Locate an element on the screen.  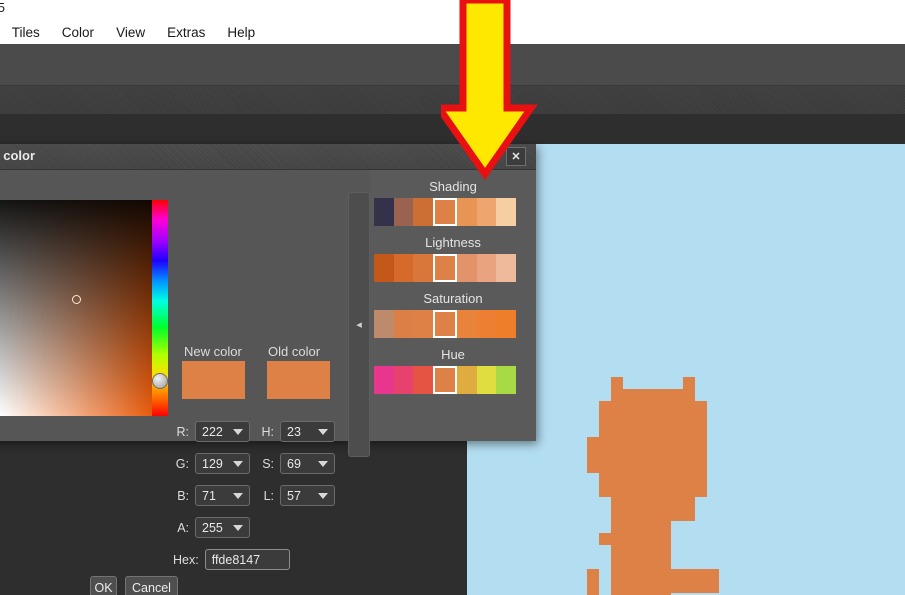
hue-field-group: H: 23 is located at coordinates (296, 431).